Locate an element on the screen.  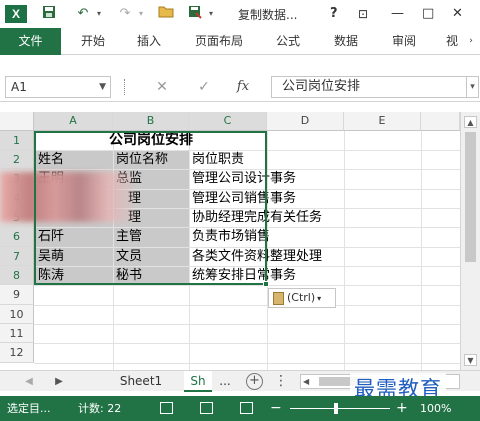
tab-page-layout: 页面布局 is located at coordinates (219, 41).